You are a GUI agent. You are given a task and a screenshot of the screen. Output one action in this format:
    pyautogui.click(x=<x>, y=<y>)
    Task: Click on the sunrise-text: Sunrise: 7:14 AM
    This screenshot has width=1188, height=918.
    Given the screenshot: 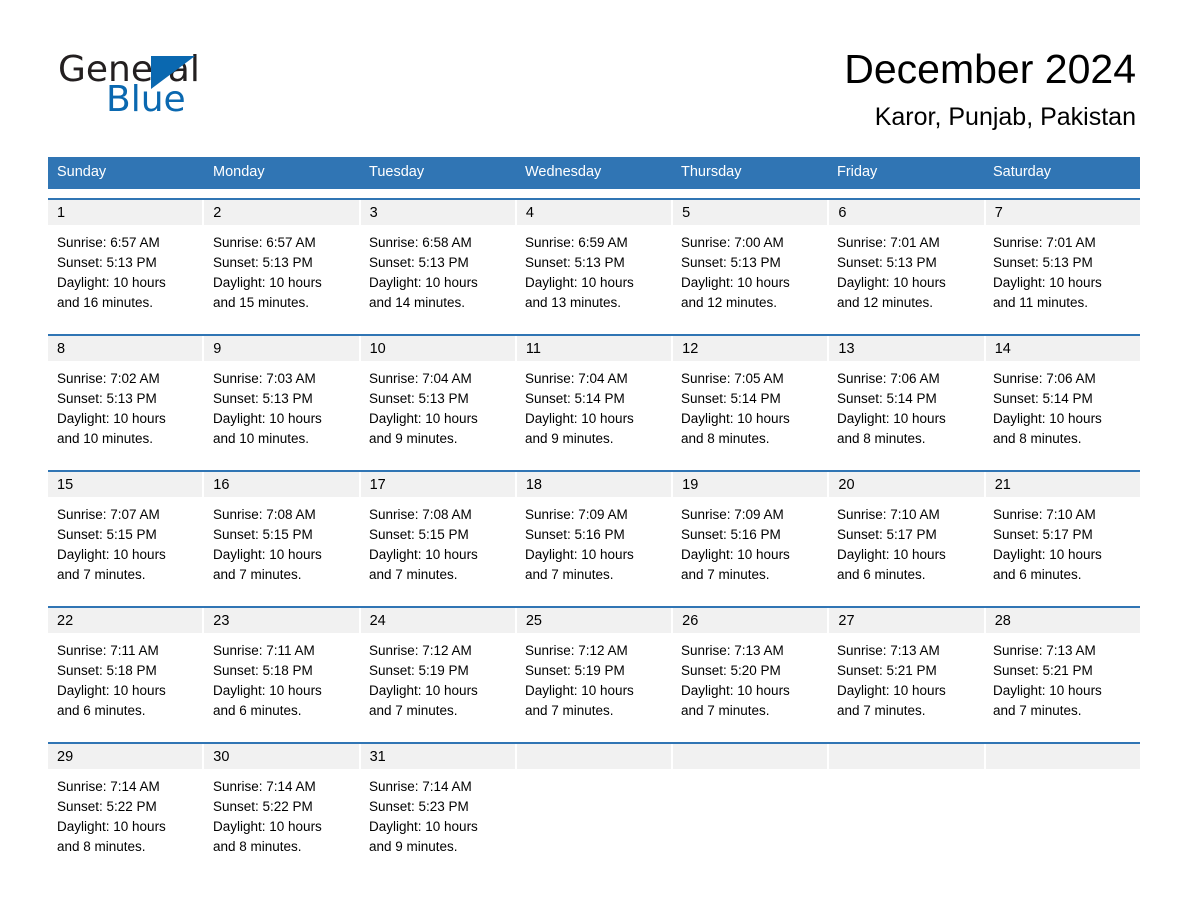 What is the action you would take?
    pyautogui.click(x=420, y=786)
    